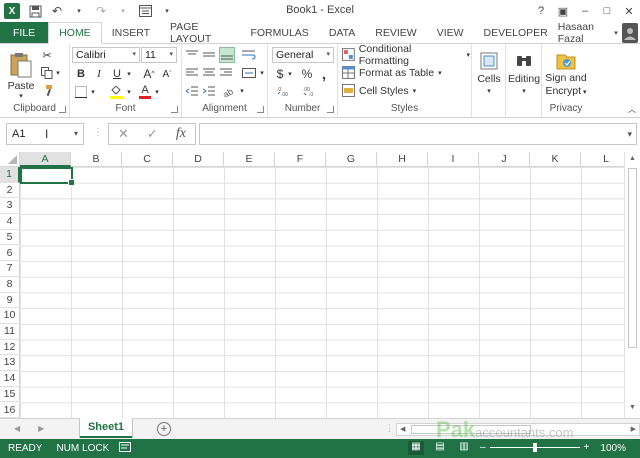 This screenshot has height=458, width=640. I want to click on format-as-table-button: Format as Table ▾, so click(406, 72).